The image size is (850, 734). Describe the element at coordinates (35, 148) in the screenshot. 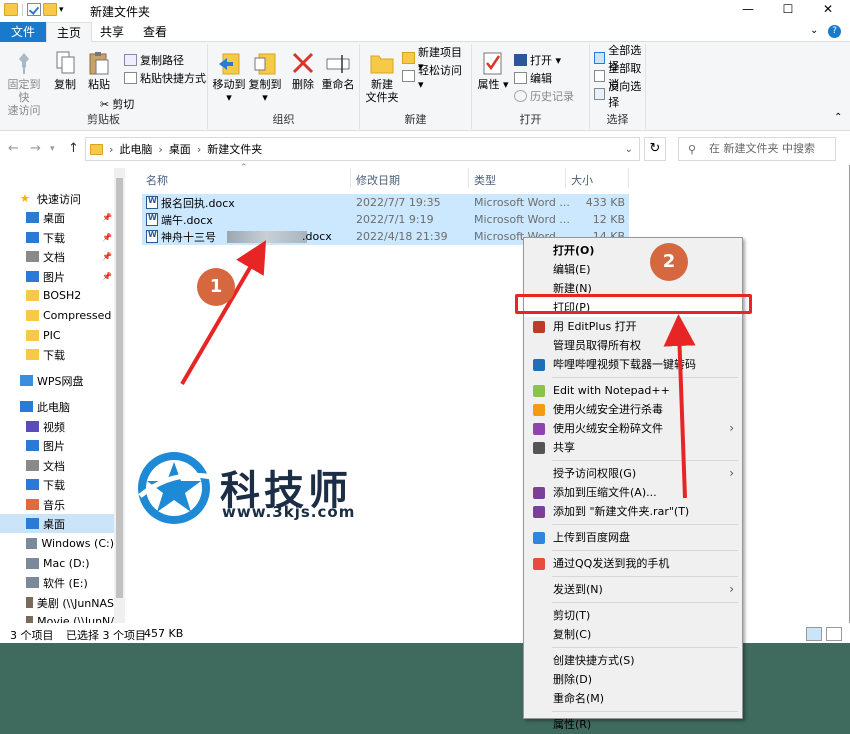

I see `forward-arrow-icon: →` at that location.